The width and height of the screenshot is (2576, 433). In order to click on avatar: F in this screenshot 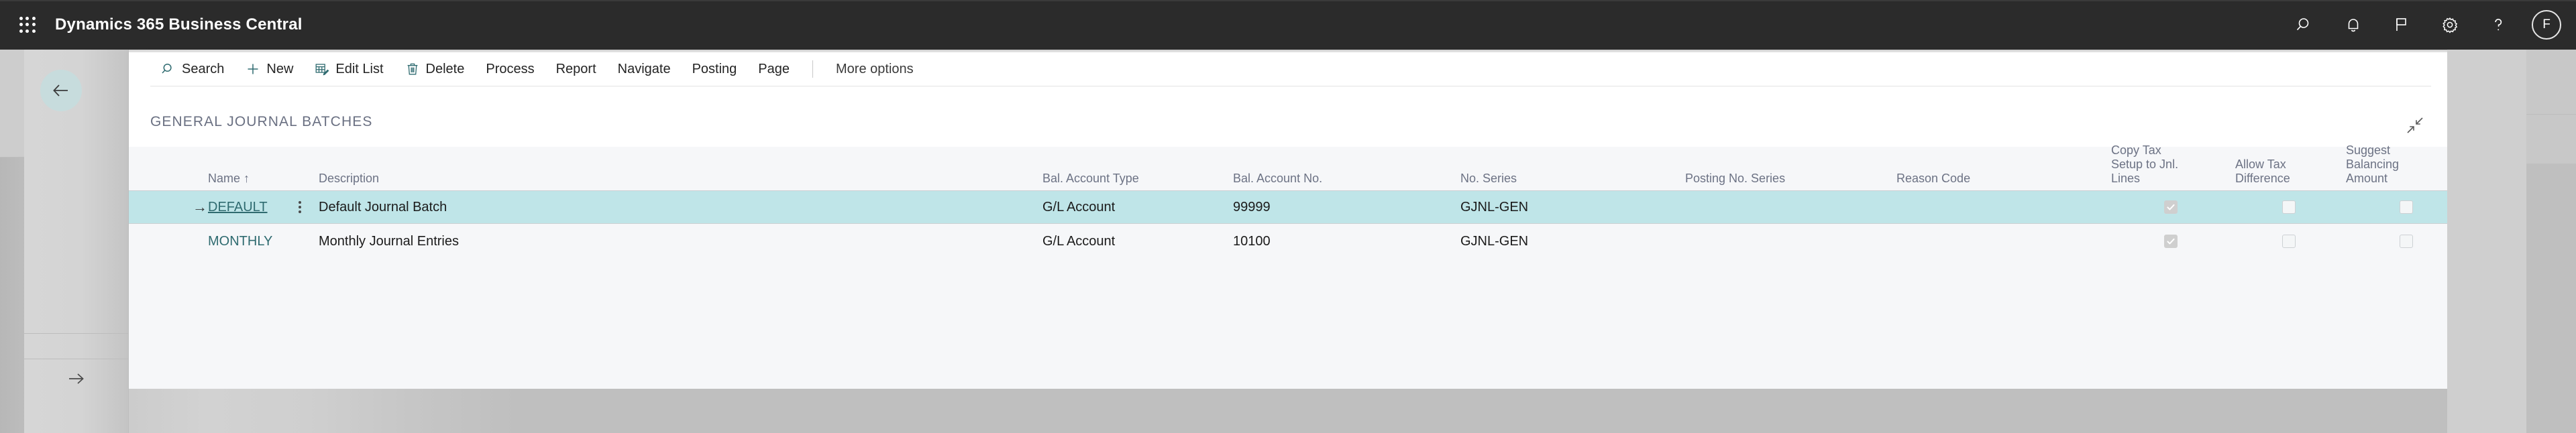, I will do `click(2546, 25)`.